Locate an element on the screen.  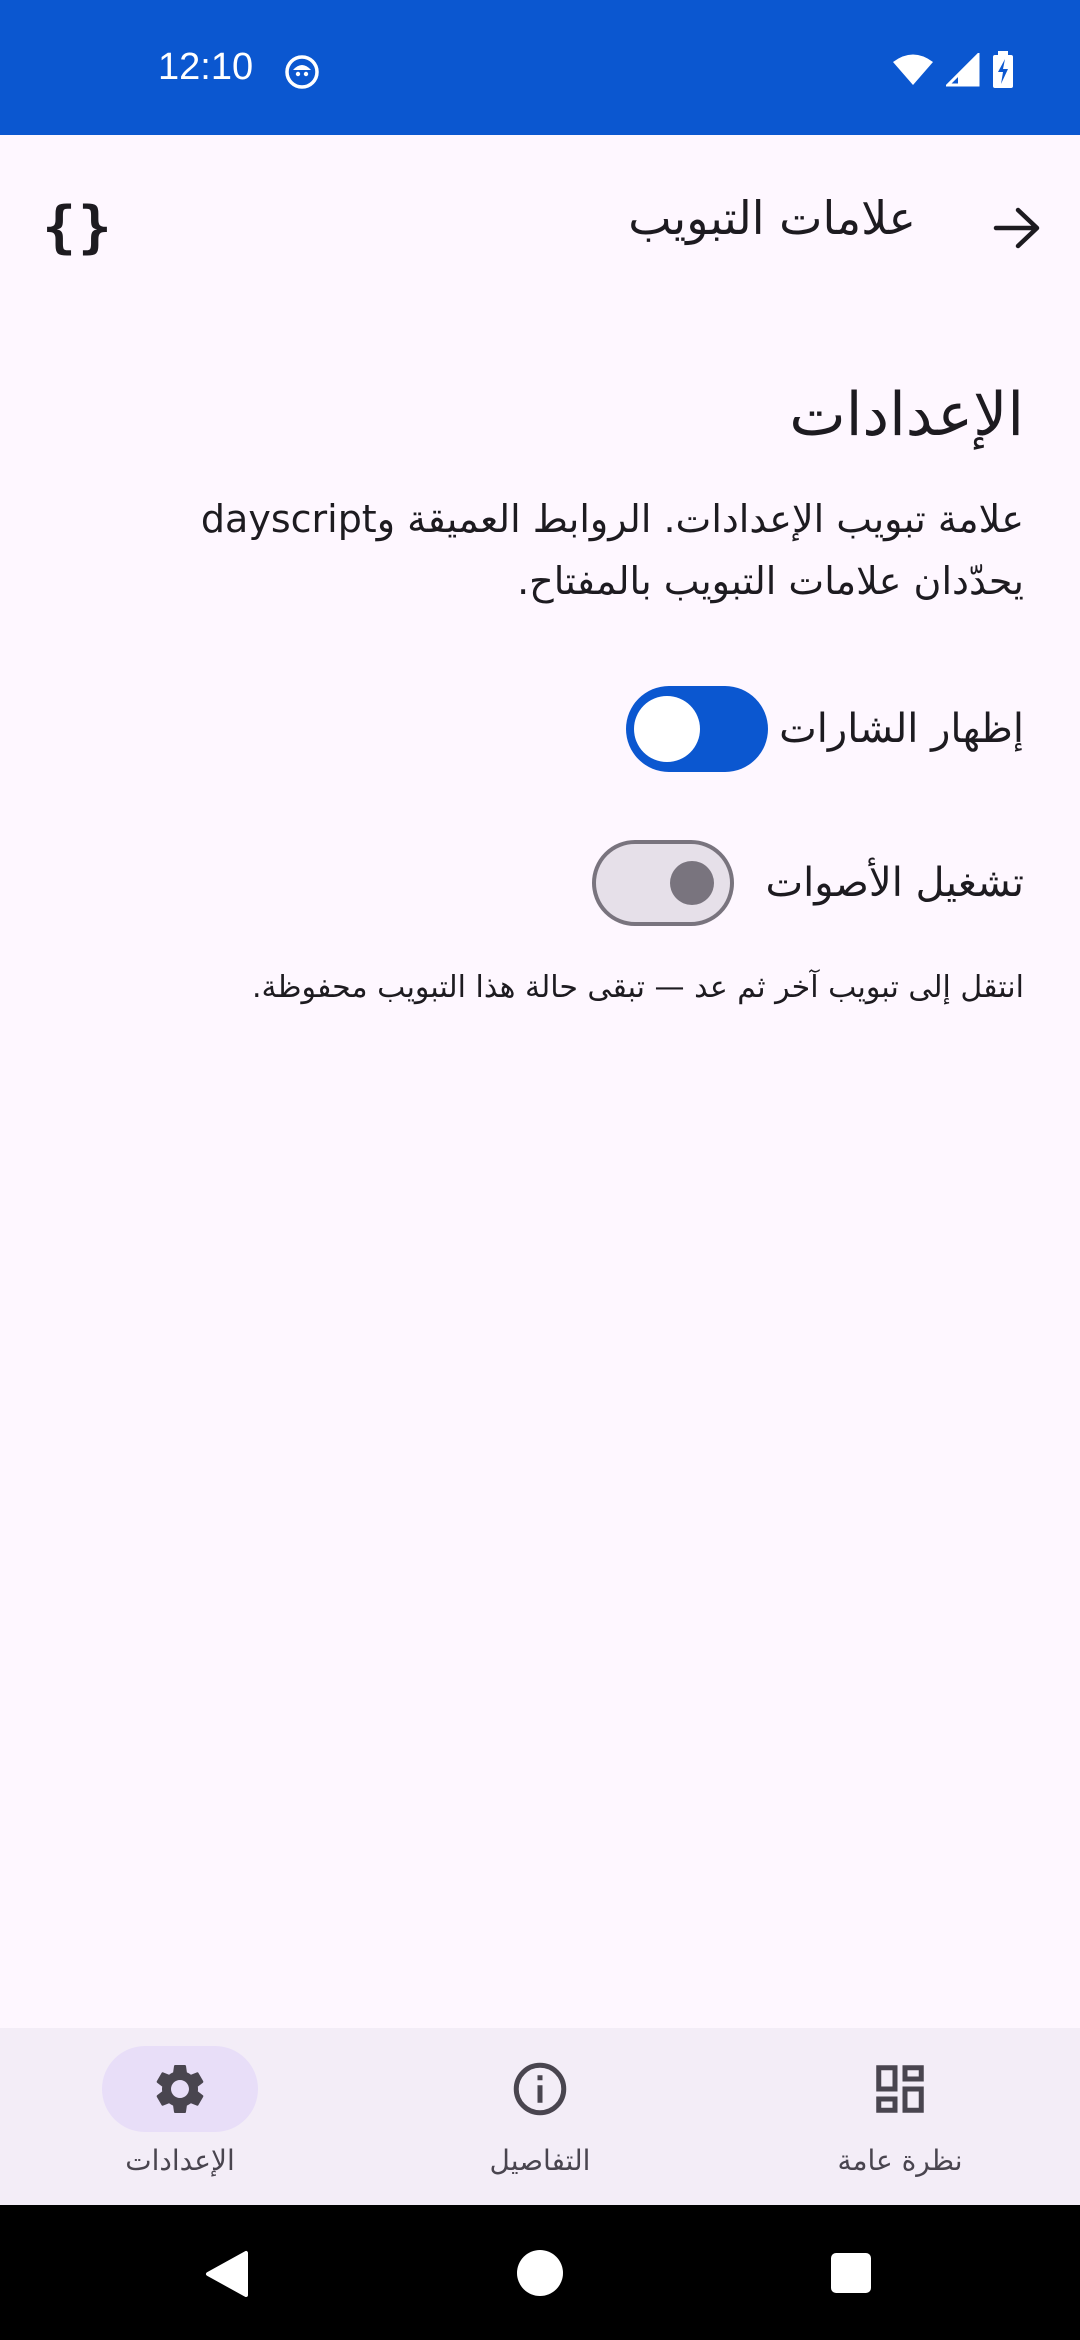
notification-app-icon is located at coordinates (302, 72).